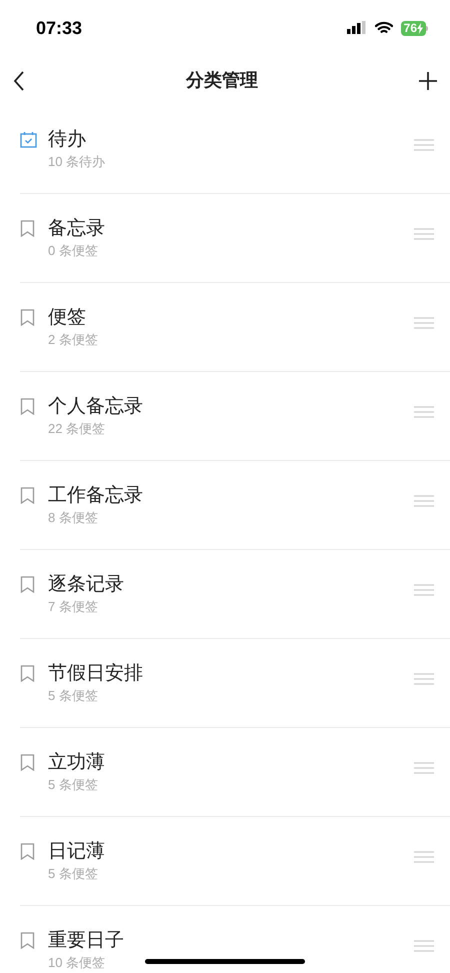 This screenshot has width=450, height=973. What do you see at coordinates (86, 941) in the screenshot?
I see `category-name: 重要日子` at bounding box center [86, 941].